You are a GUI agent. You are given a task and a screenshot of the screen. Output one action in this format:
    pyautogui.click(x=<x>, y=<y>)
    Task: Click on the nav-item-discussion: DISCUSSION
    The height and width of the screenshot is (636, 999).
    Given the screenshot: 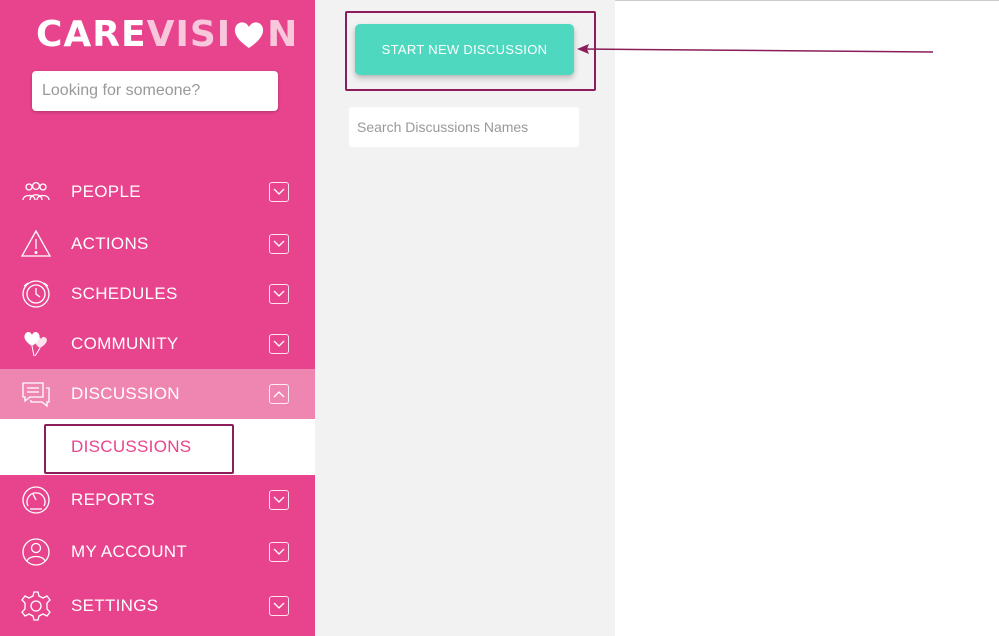 What is the action you would take?
    pyautogui.click(x=157, y=394)
    